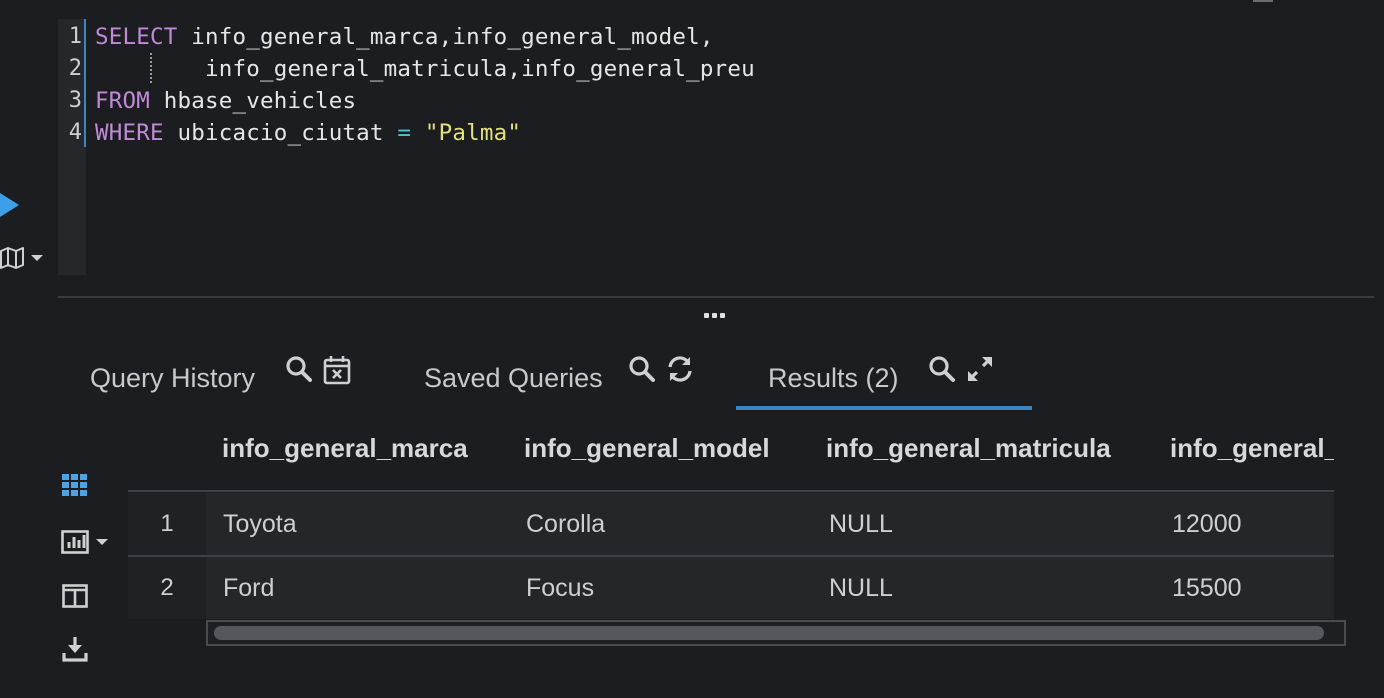 This screenshot has width=1384, height=698. I want to click on columns-icon, so click(75, 596).